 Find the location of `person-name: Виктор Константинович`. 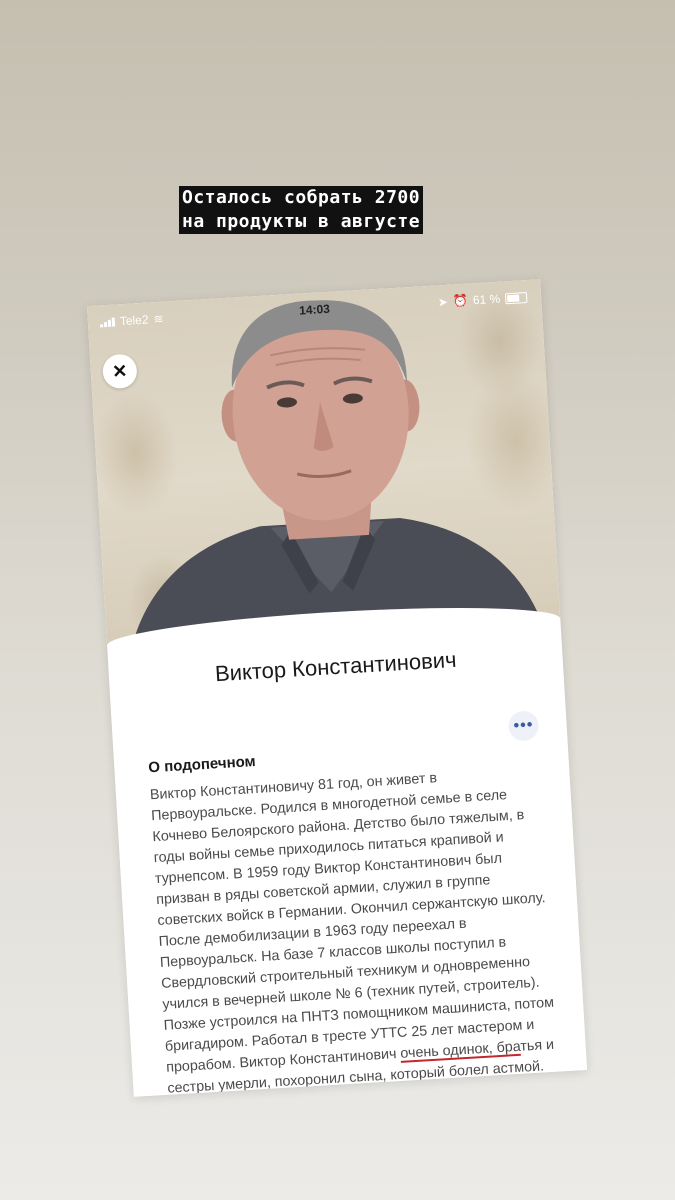

person-name: Виктор Константинович is located at coordinates (336, 666).